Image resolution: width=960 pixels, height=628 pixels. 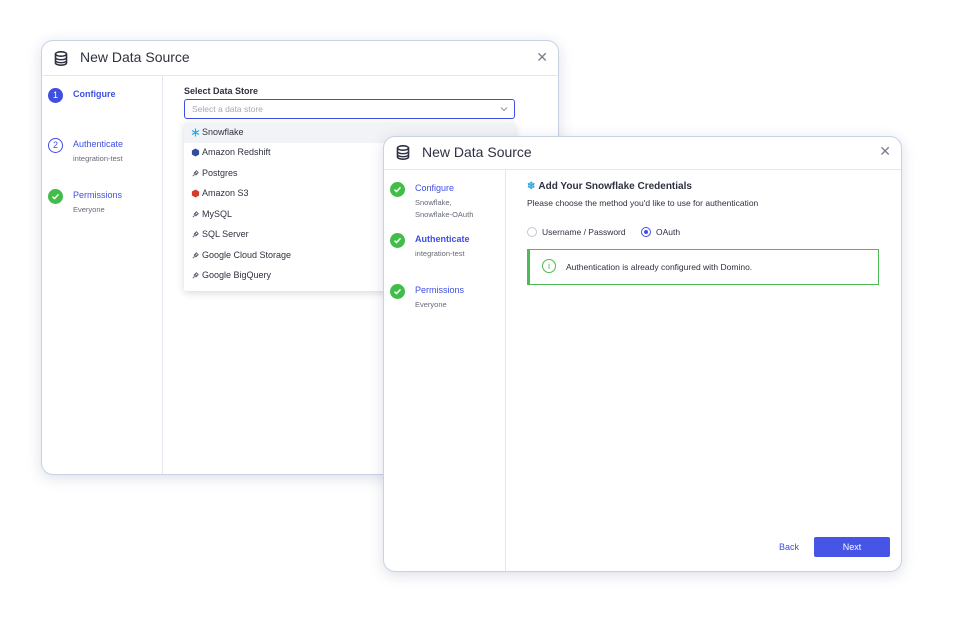 I want to click on option-label: Google Cloud Storage, so click(x=247, y=255).